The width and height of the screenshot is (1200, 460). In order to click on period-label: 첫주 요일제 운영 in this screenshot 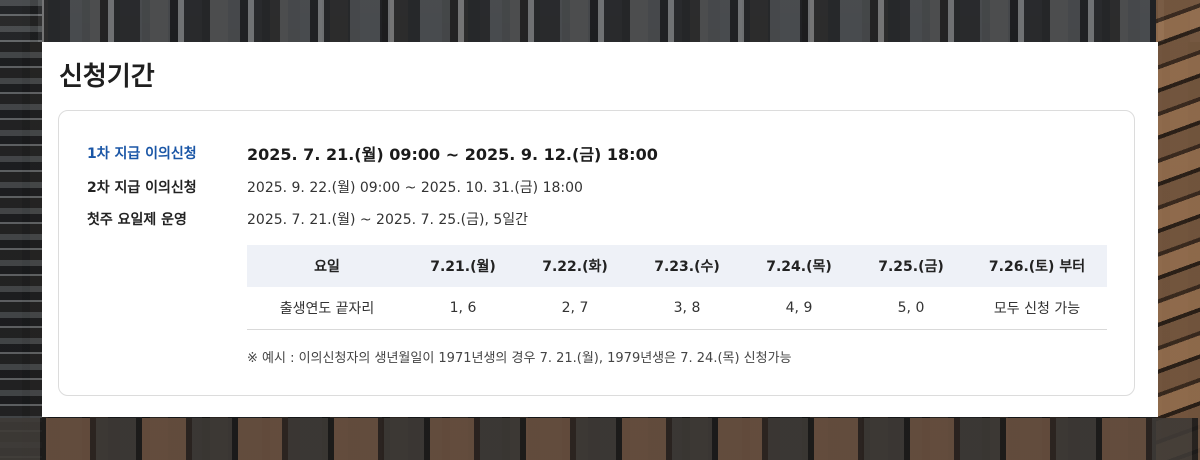, I will do `click(137, 220)`.